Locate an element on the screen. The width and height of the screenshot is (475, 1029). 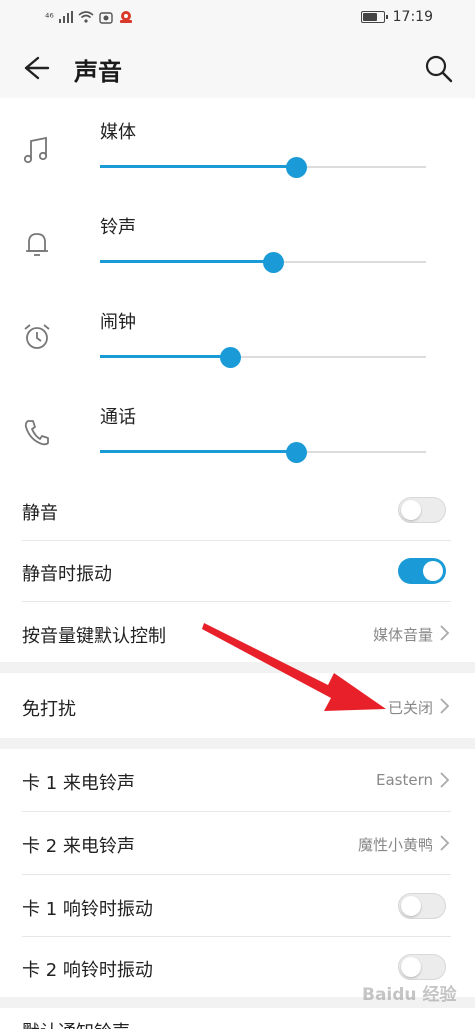
watermark: Baidu 经验 is located at coordinates (409, 995).